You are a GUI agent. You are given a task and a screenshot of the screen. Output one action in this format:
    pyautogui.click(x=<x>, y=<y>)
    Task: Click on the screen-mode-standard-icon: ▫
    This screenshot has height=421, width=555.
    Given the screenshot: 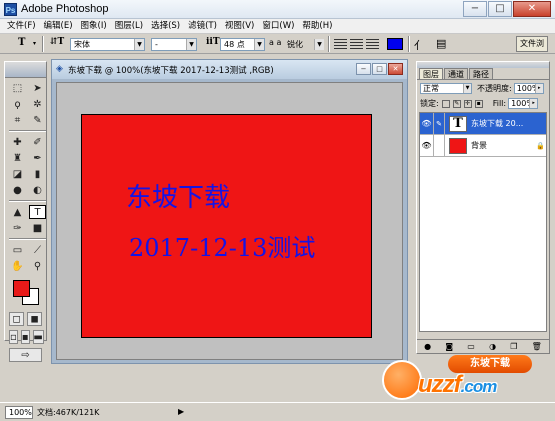 What is the action you would take?
    pyautogui.click(x=13, y=337)
    